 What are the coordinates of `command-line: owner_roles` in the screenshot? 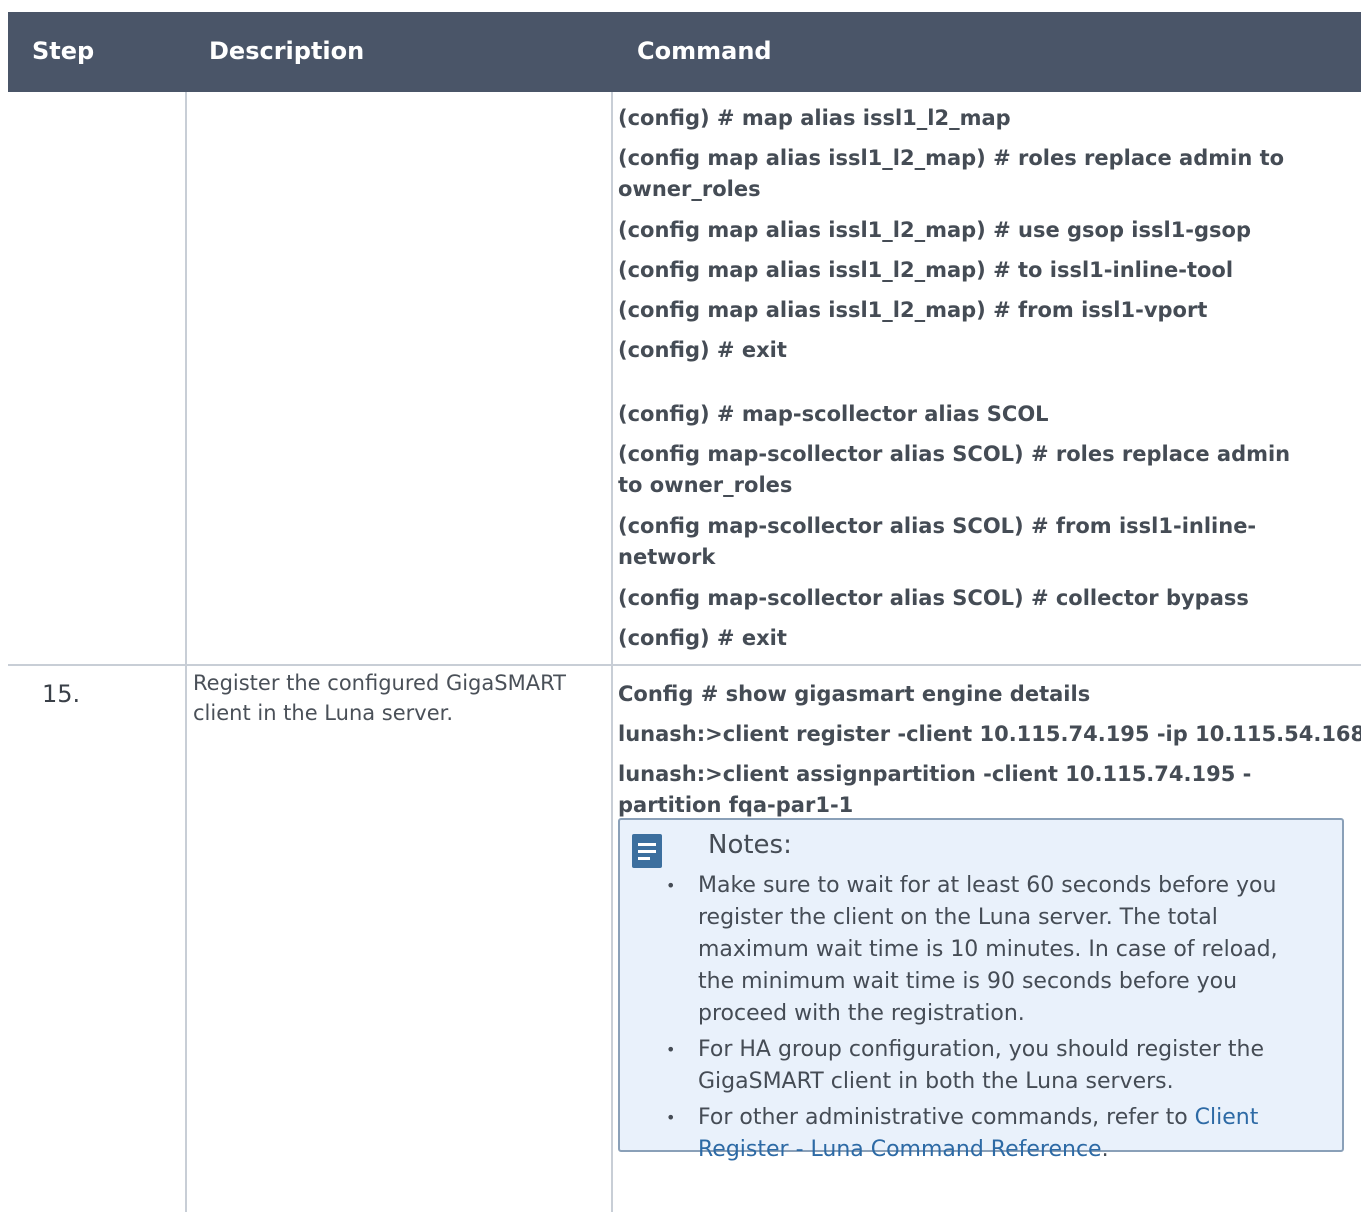 It's located at (689, 189).